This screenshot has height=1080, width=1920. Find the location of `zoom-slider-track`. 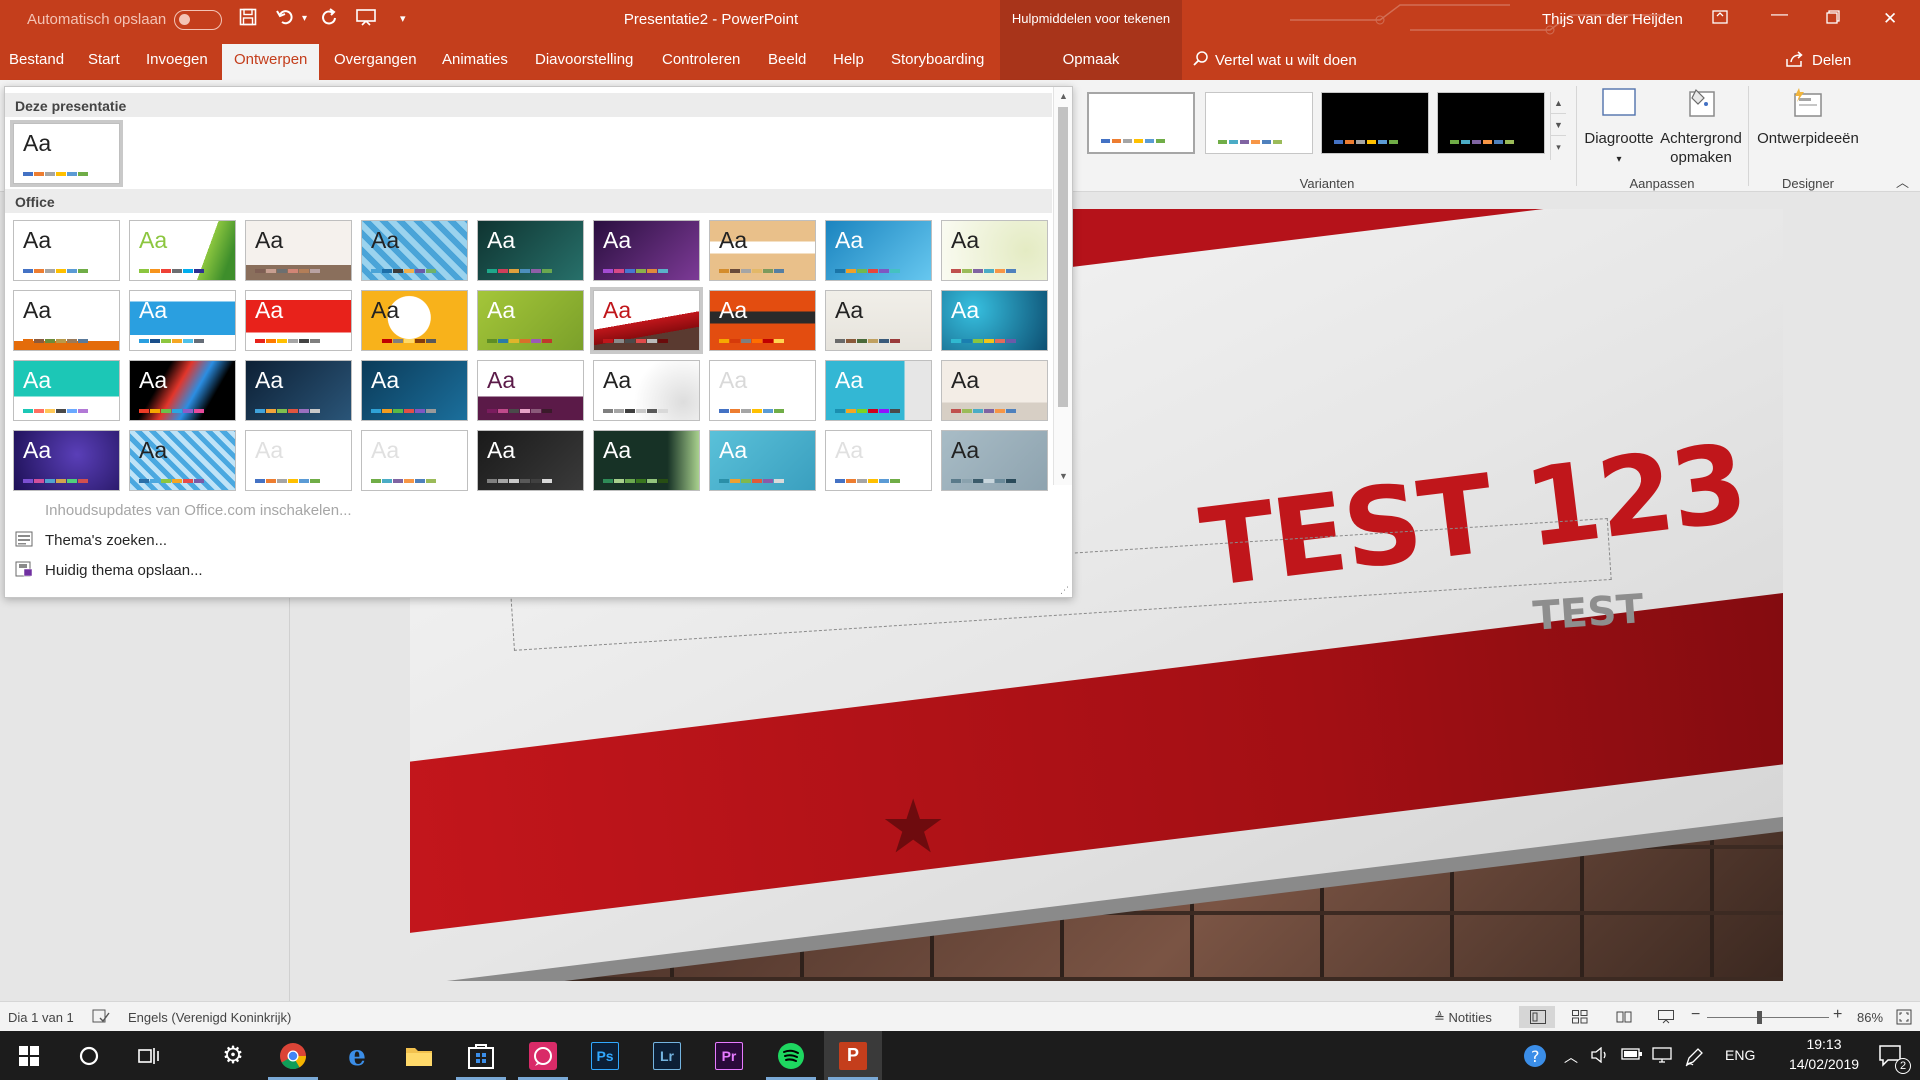

zoom-slider-track is located at coordinates (1768, 1017).